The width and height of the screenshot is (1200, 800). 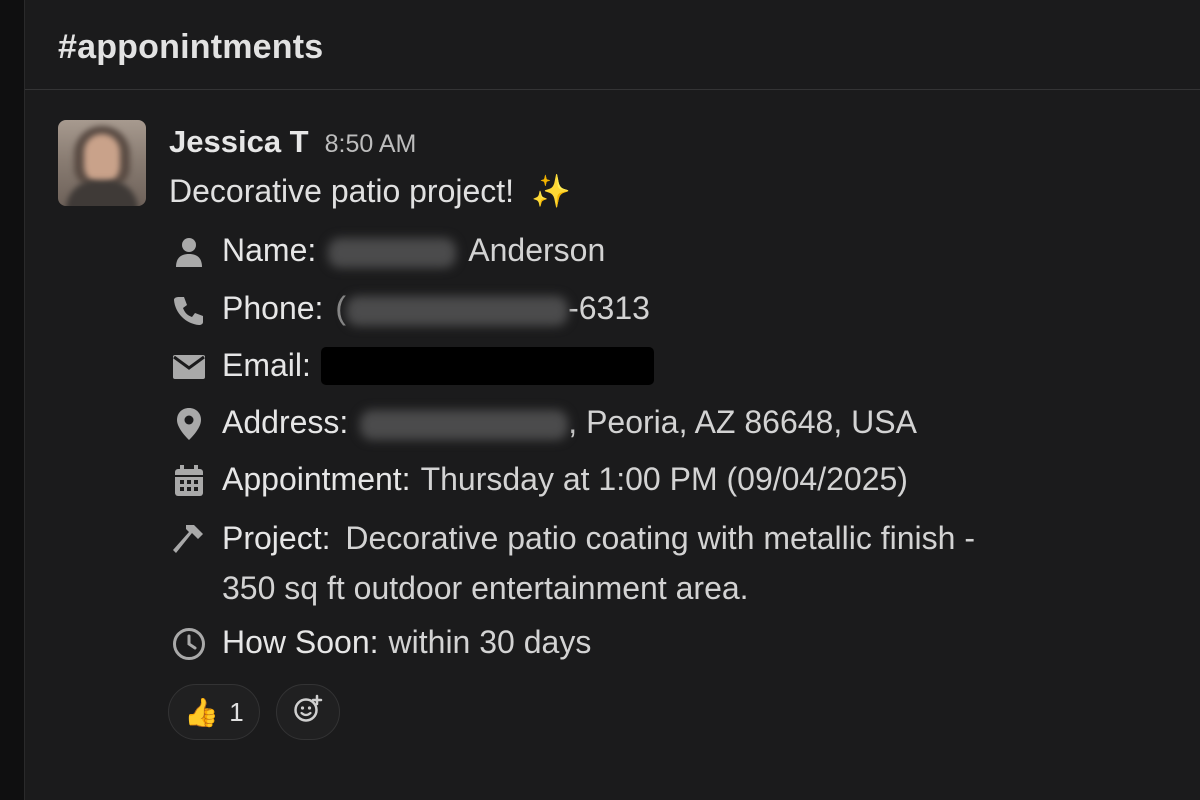 What do you see at coordinates (189, 424) in the screenshot?
I see `location-pin-icon` at bounding box center [189, 424].